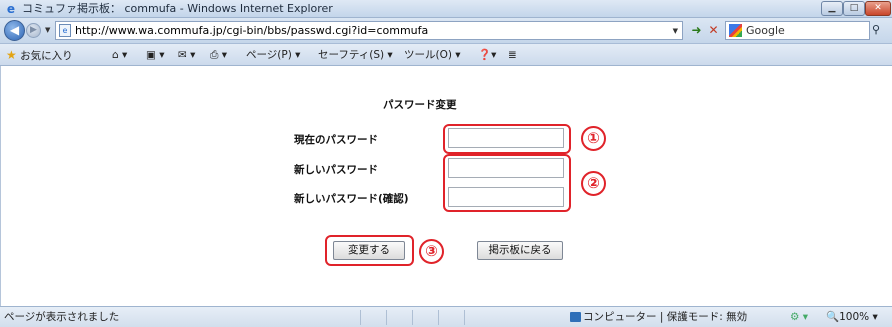  I want to click on search-placeholder: Google, so click(765, 30).